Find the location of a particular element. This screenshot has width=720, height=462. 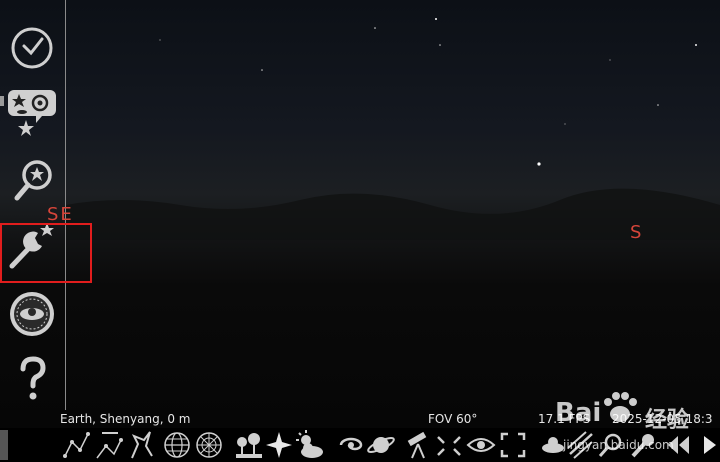

sky-viewing-options-button is located at coordinates (32, 112).